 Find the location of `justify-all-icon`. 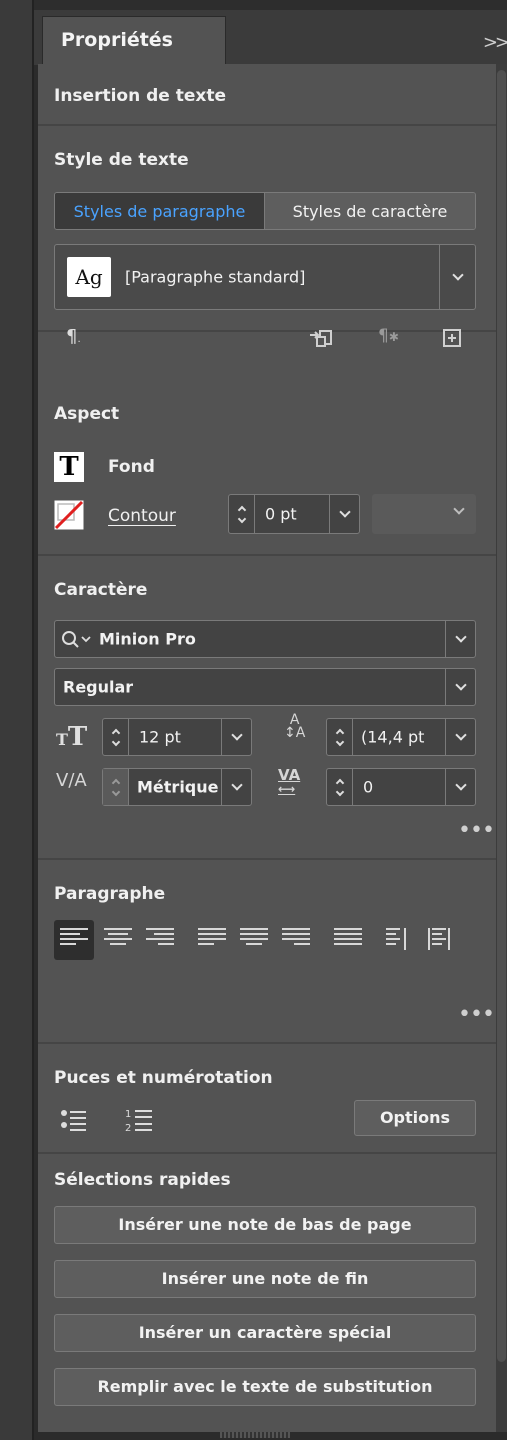

justify-all-icon is located at coordinates (348, 942).